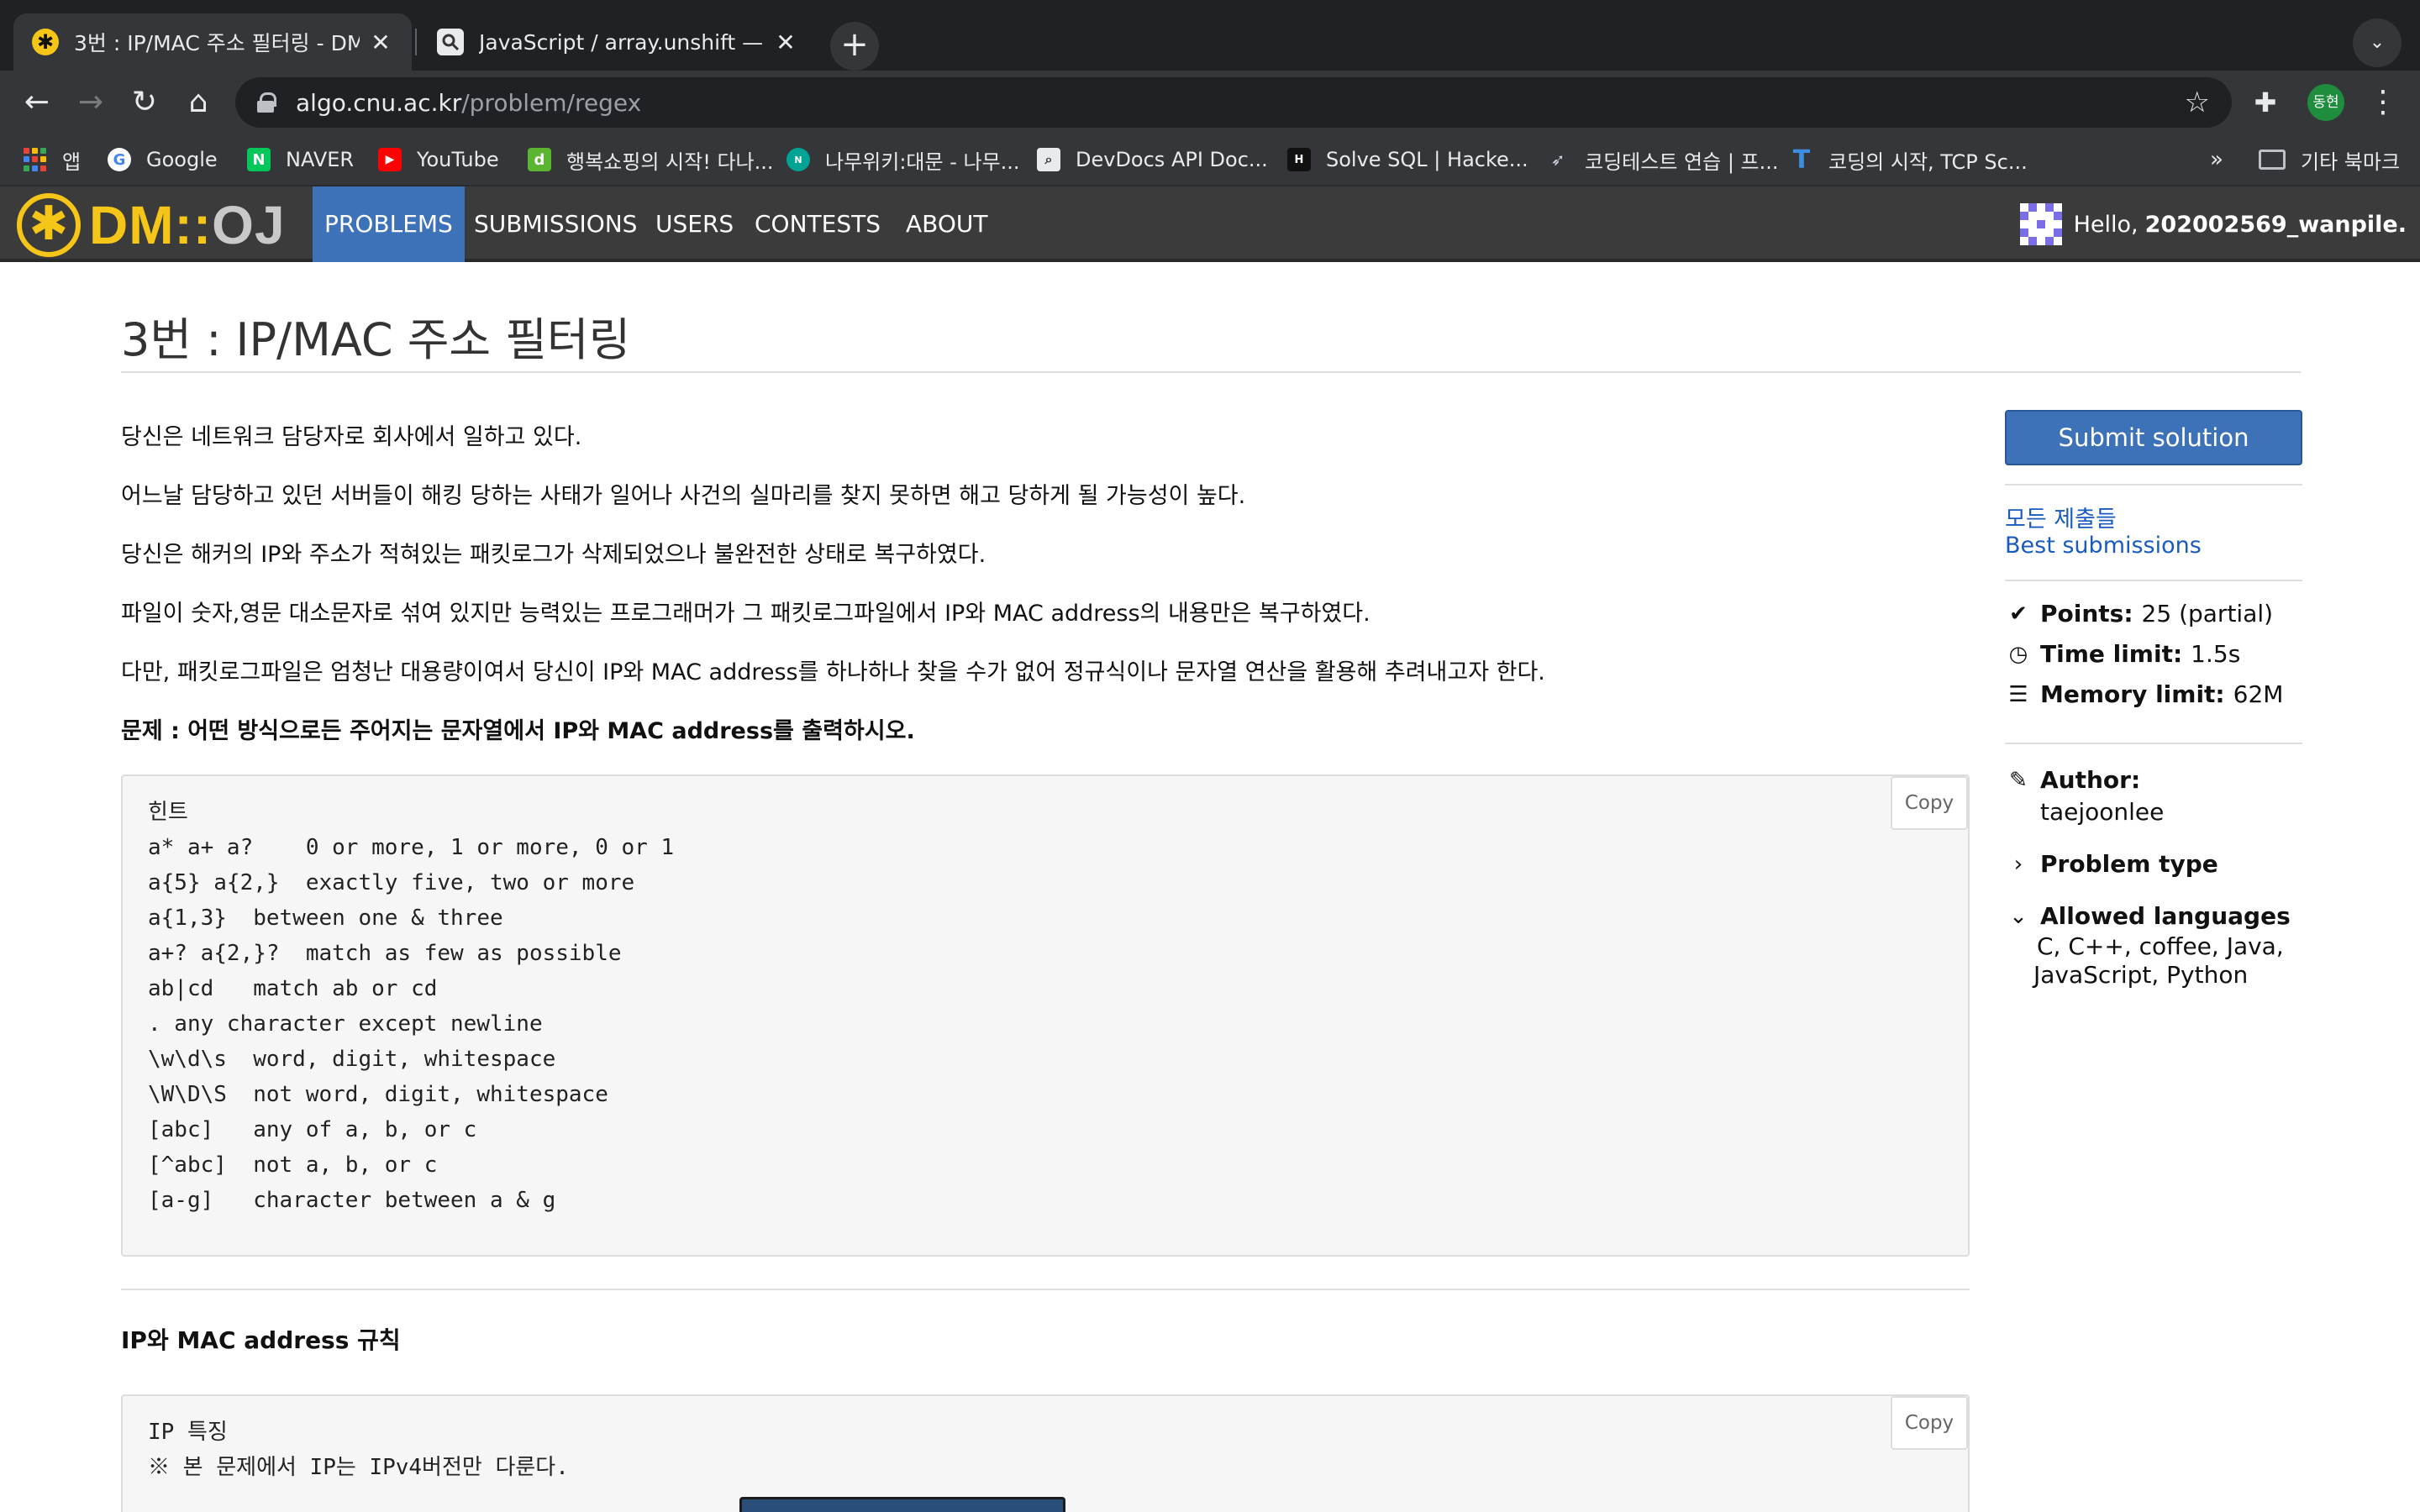 This screenshot has width=2420, height=1512. I want to click on nav-contests: CONTESTS, so click(817, 224).